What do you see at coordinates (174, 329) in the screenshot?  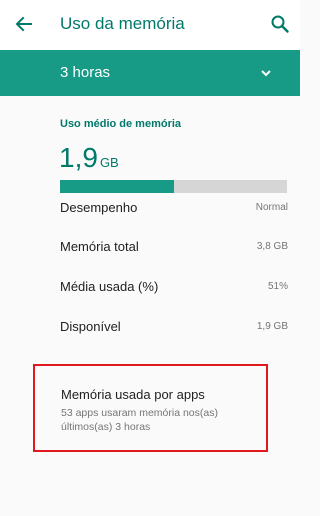 I see `stat-row-available: Disponível 1,9 GB` at bounding box center [174, 329].